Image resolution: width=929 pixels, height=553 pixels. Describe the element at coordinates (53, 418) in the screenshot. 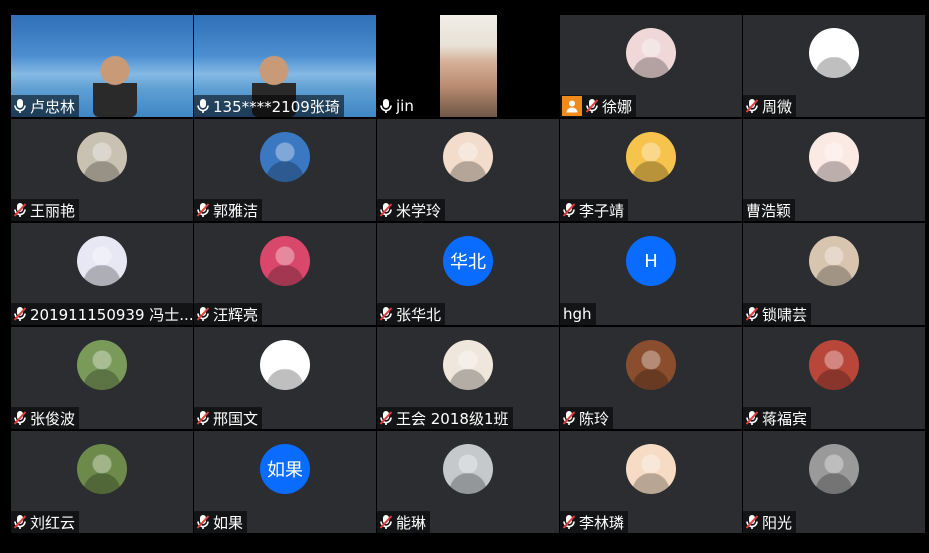

I see `participant-name: 张俊波` at that location.